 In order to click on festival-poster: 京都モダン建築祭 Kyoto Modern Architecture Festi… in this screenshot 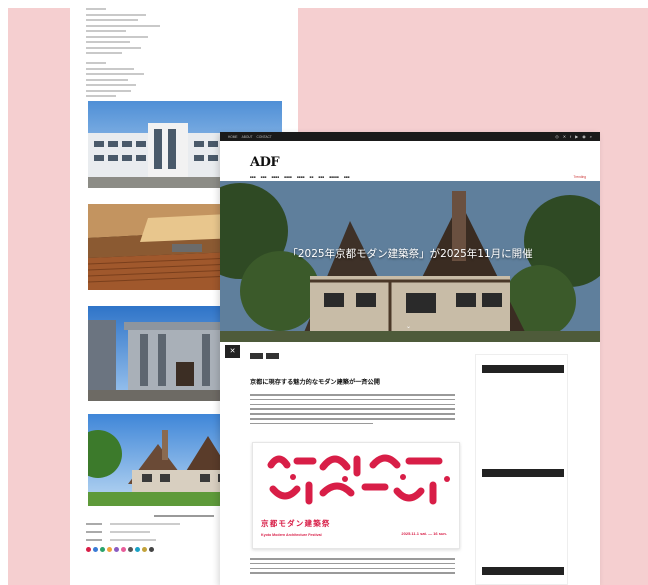, I will do `click(356, 495)`.